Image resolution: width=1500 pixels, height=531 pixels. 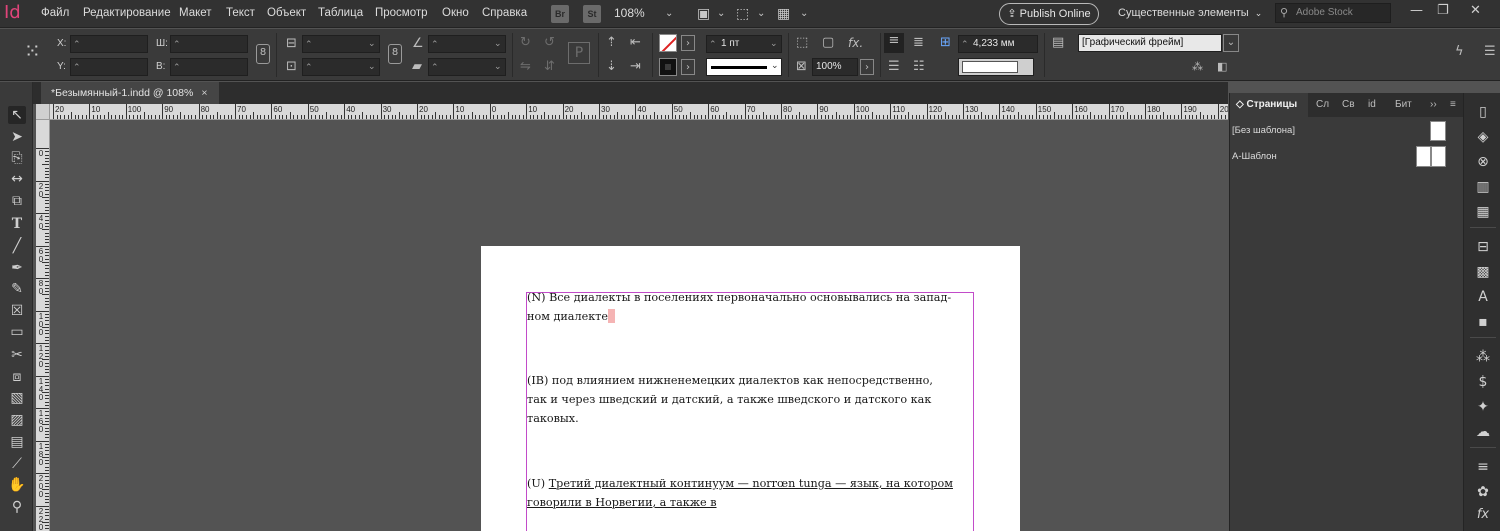 I want to click on rotate-cw-icon: ↻, so click(x=525, y=43).